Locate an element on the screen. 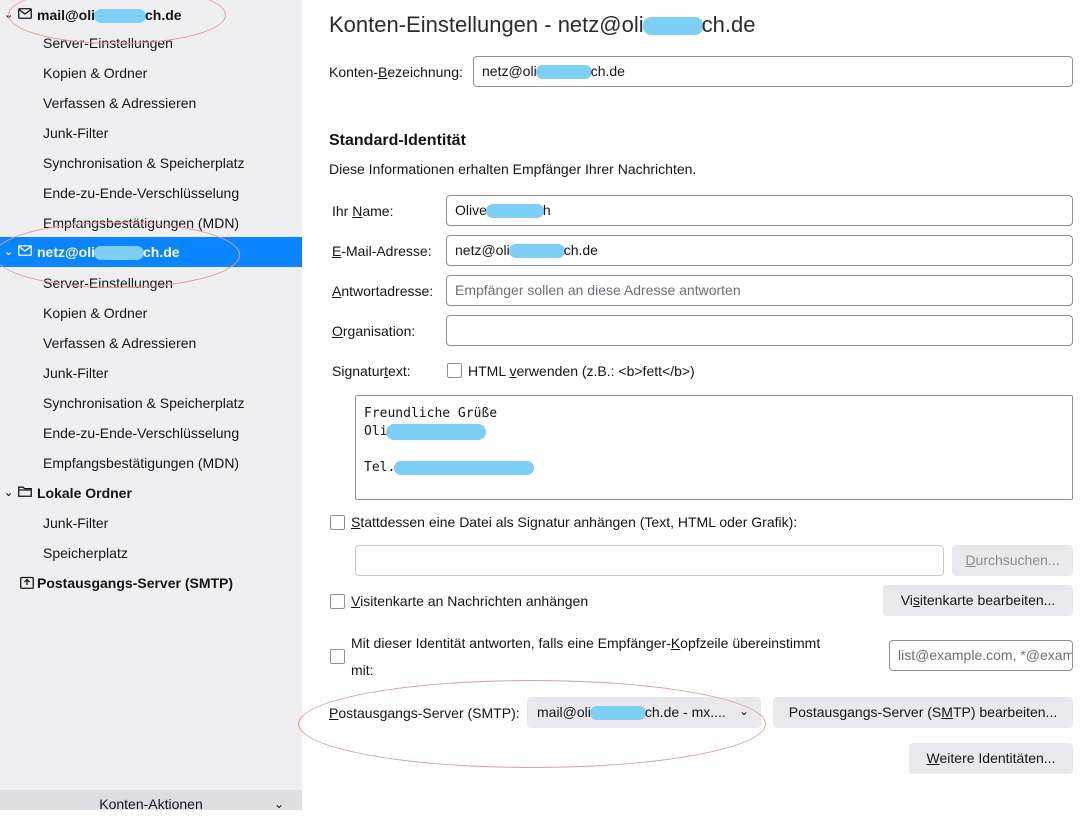 The width and height of the screenshot is (1090, 818). smtp-select: mail@oli ch.de - mx.... ⌄ is located at coordinates (644, 712).